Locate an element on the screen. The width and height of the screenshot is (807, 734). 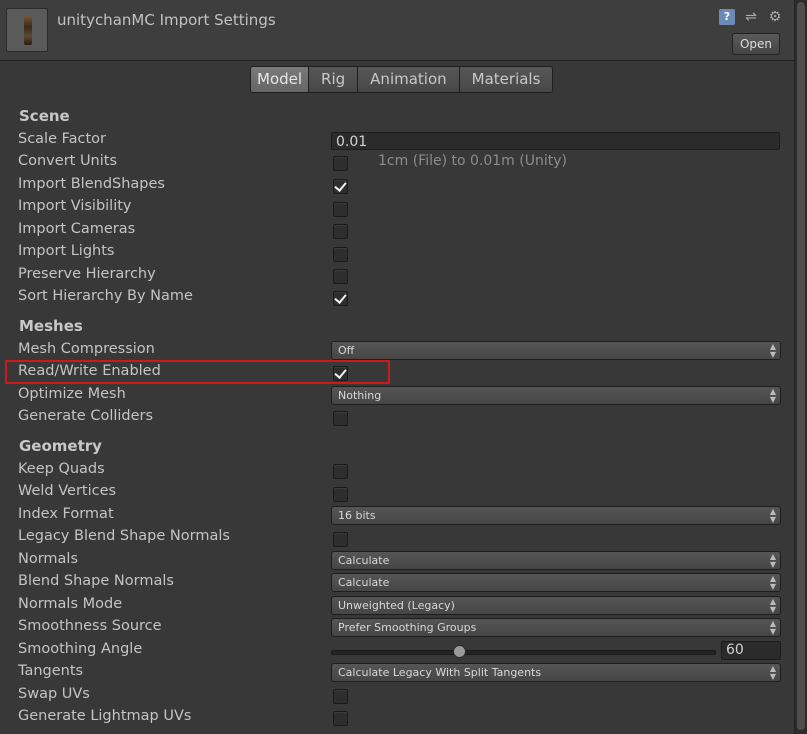
generate-colliders-checkbox is located at coordinates (340, 418).